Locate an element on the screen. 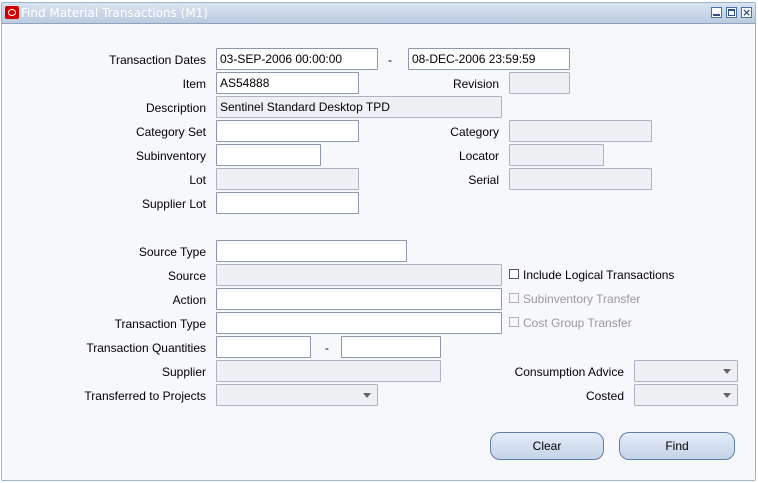 Image resolution: width=758 pixels, height=483 pixels. description-label: Description is located at coordinates (175, 108).